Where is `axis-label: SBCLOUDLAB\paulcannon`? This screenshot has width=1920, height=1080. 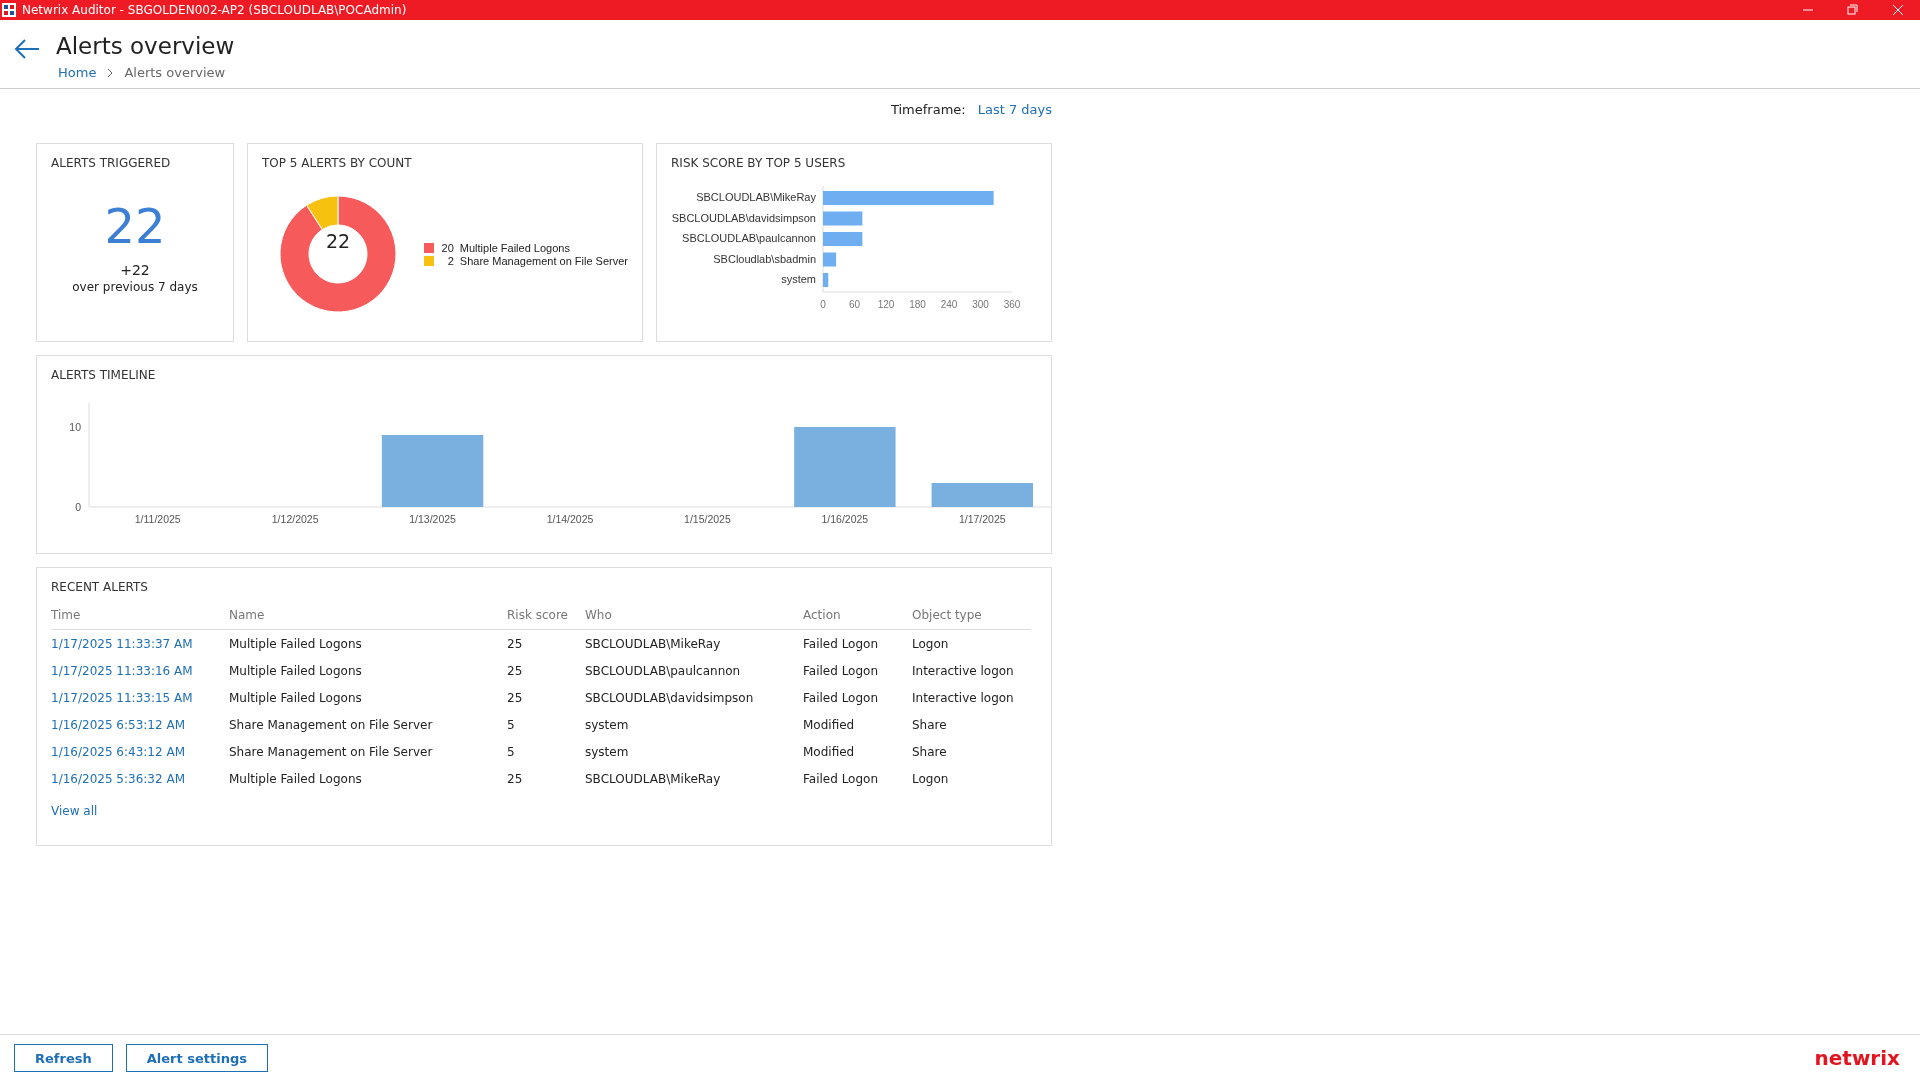
axis-label: SBCLOUDLAB\paulcannon is located at coordinates (749, 238).